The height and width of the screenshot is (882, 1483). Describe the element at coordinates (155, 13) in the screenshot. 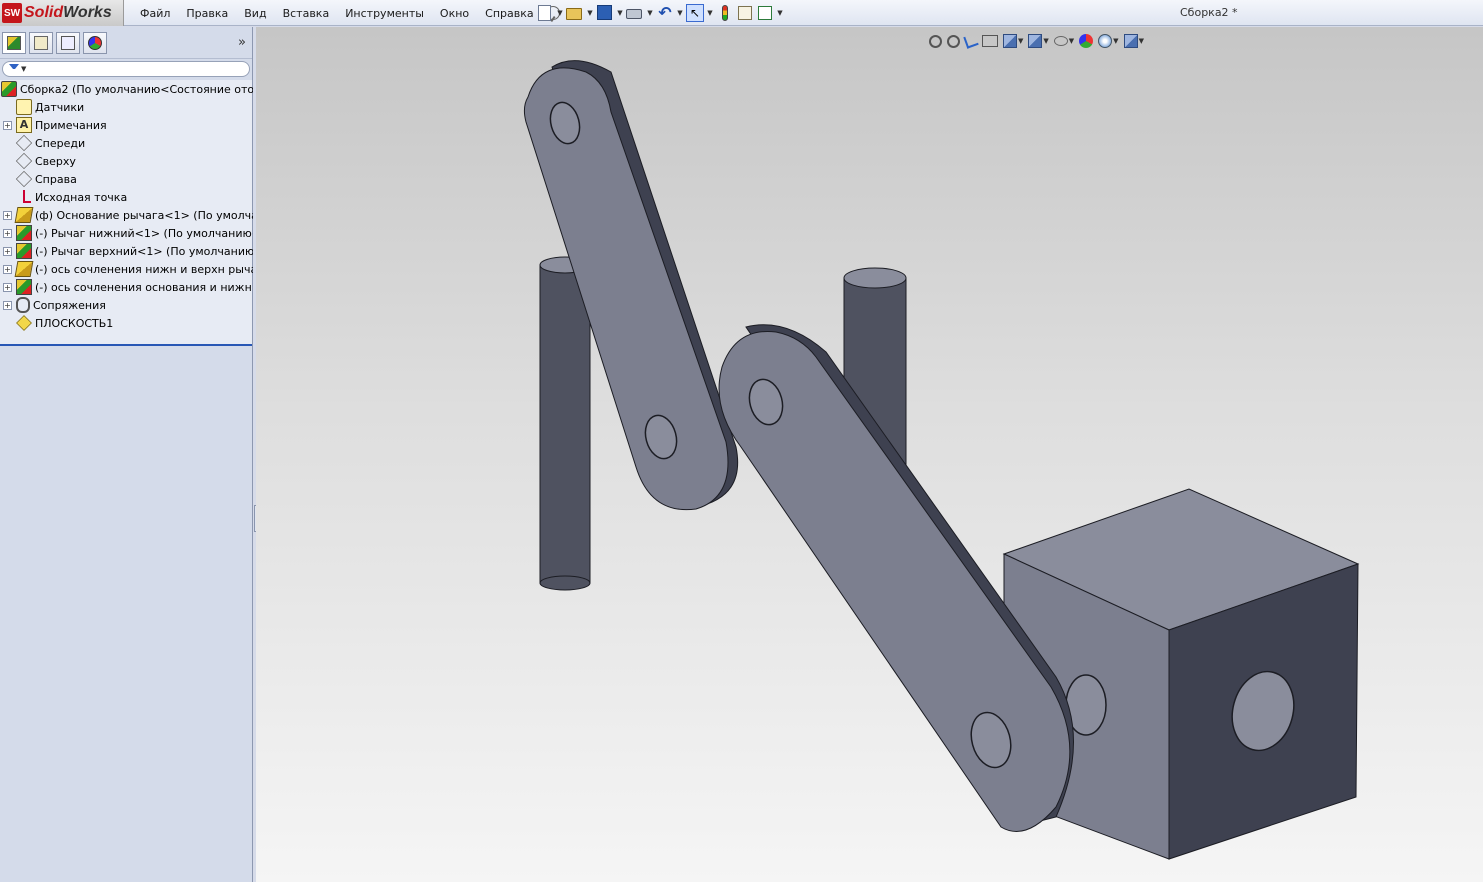

I see `menu-file: Файл` at that location.